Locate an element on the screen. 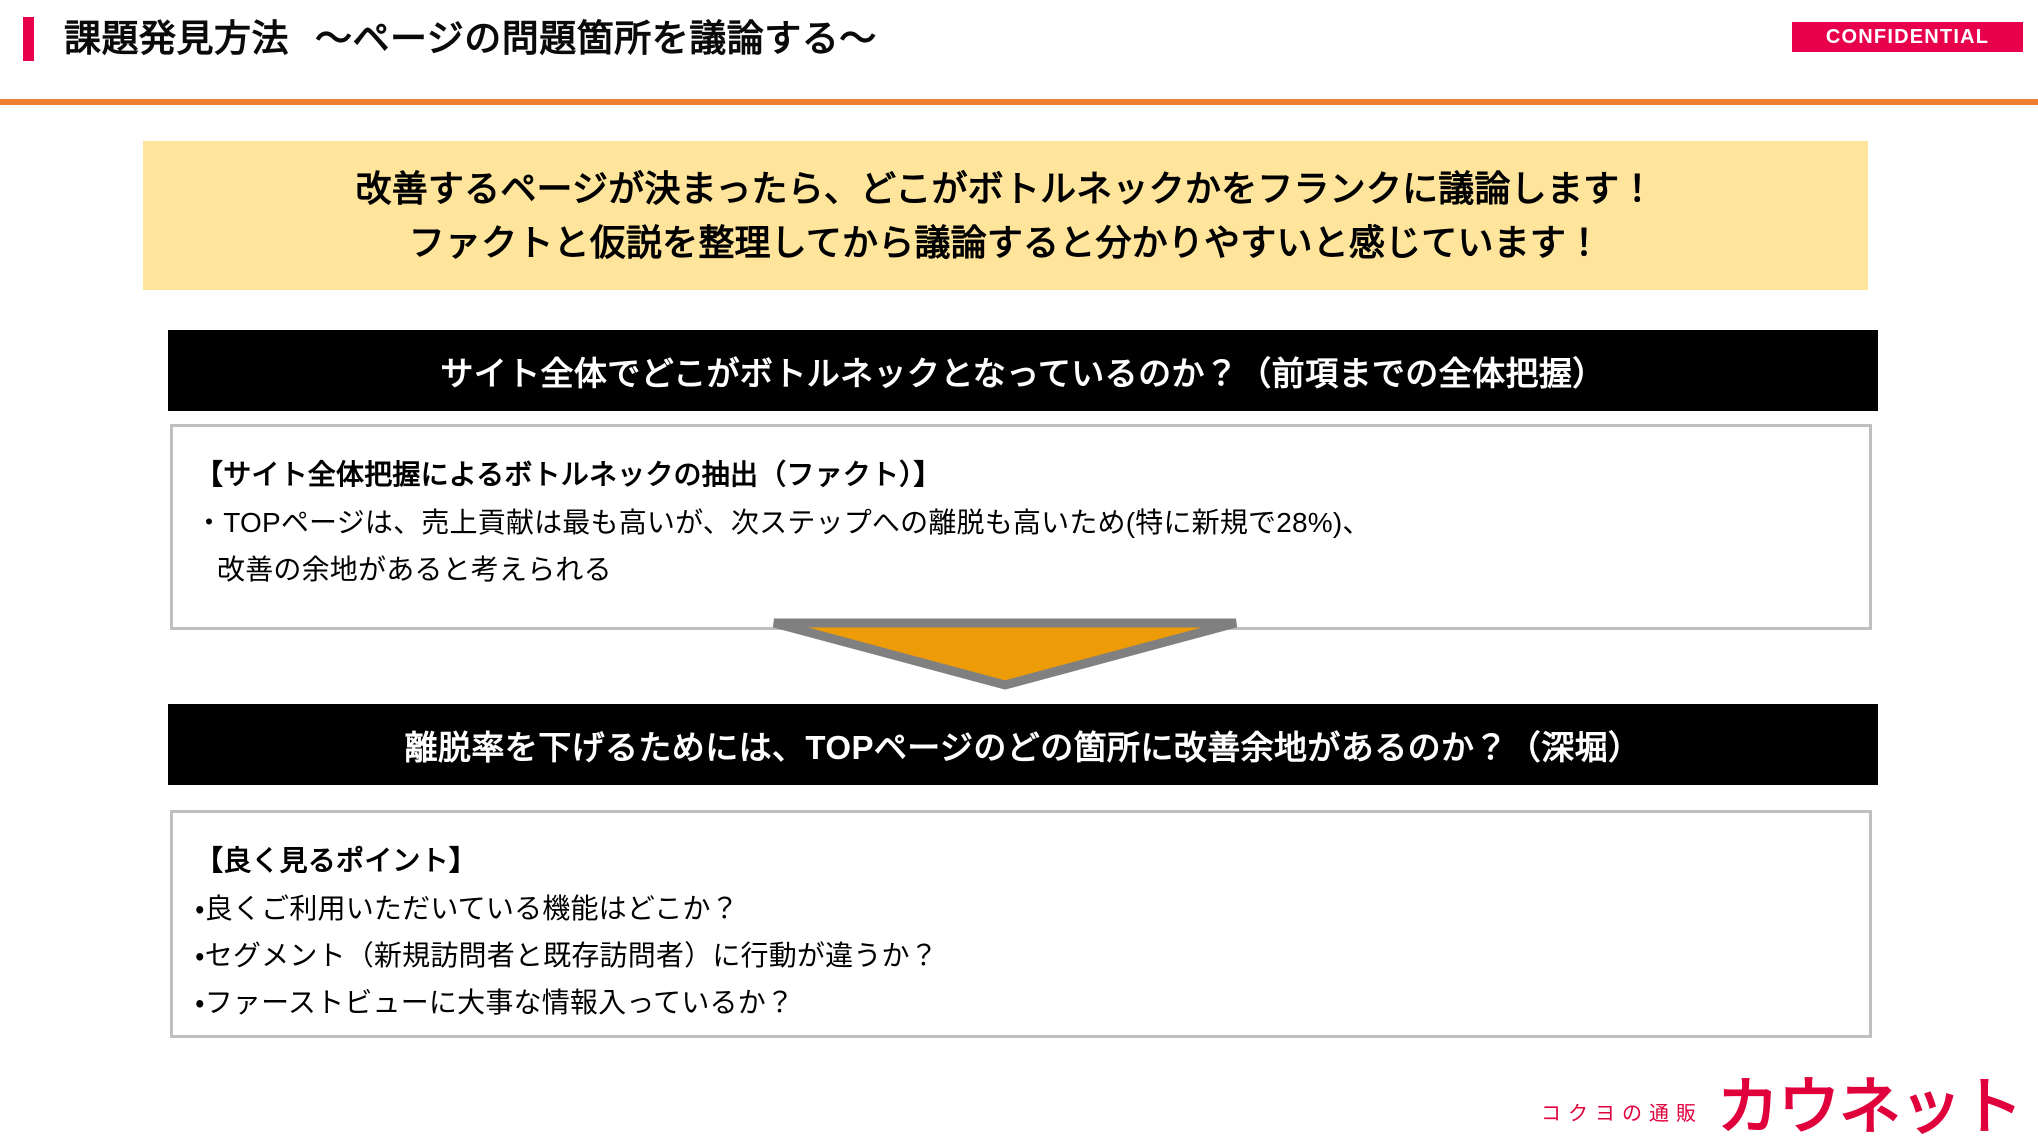 The image size is (2038, 1148). lead-line-2: ファクトと仮説を整理してから議論すると分かりやすいと感じています！ is located at coordinates (1005, 242).